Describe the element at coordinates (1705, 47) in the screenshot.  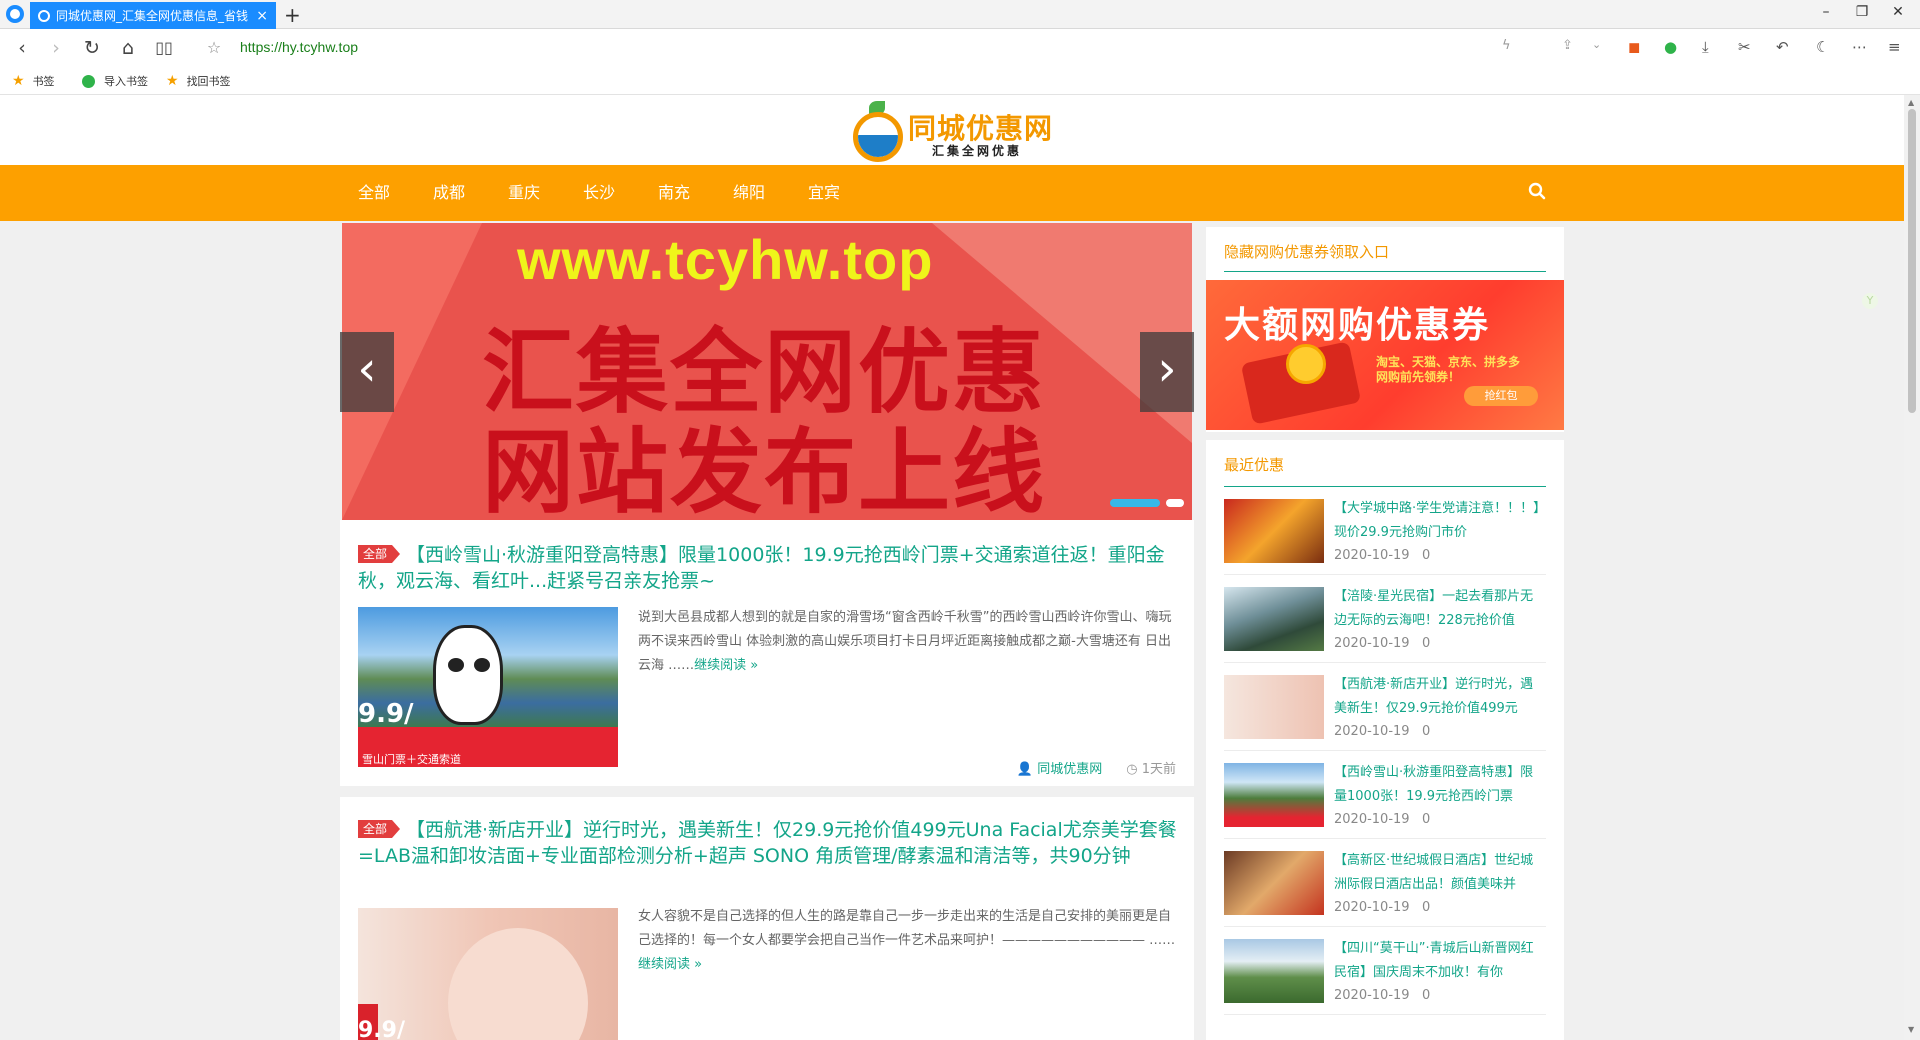
I see `download-icon: ⤓` at that location.